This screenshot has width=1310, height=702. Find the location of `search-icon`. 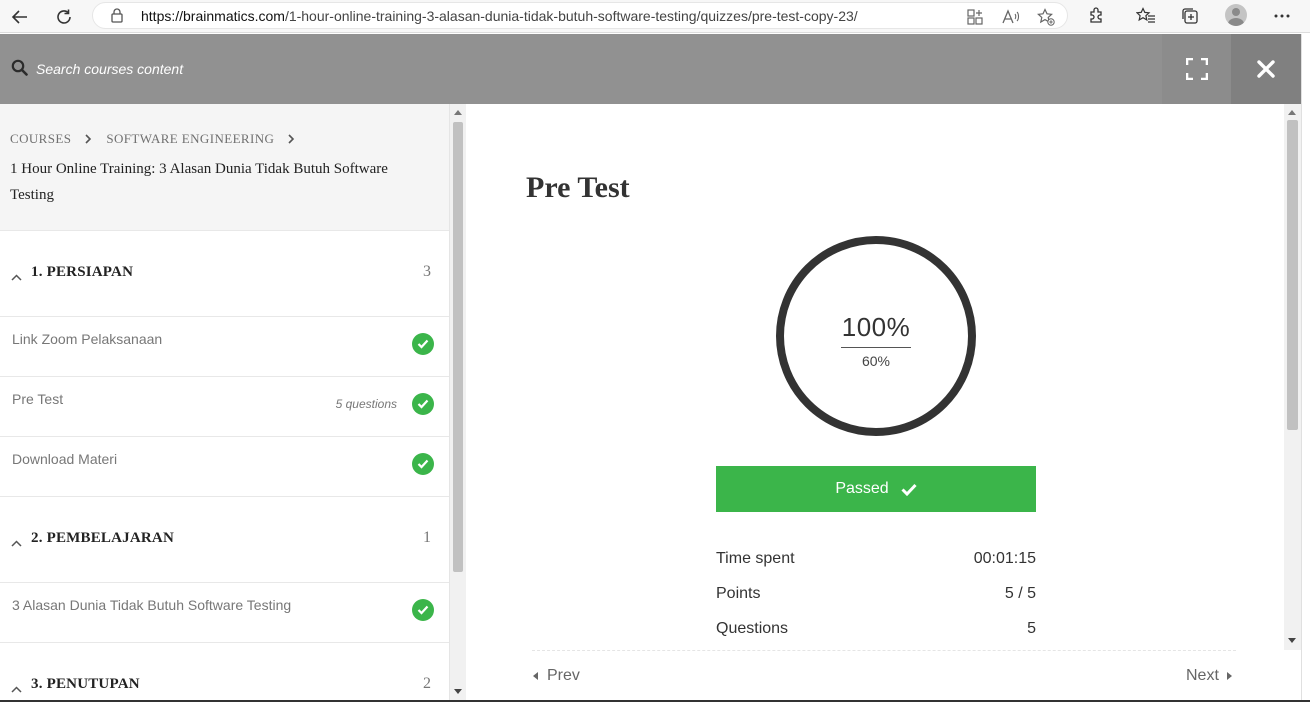

search-icon is located at coordinates (19, 70).